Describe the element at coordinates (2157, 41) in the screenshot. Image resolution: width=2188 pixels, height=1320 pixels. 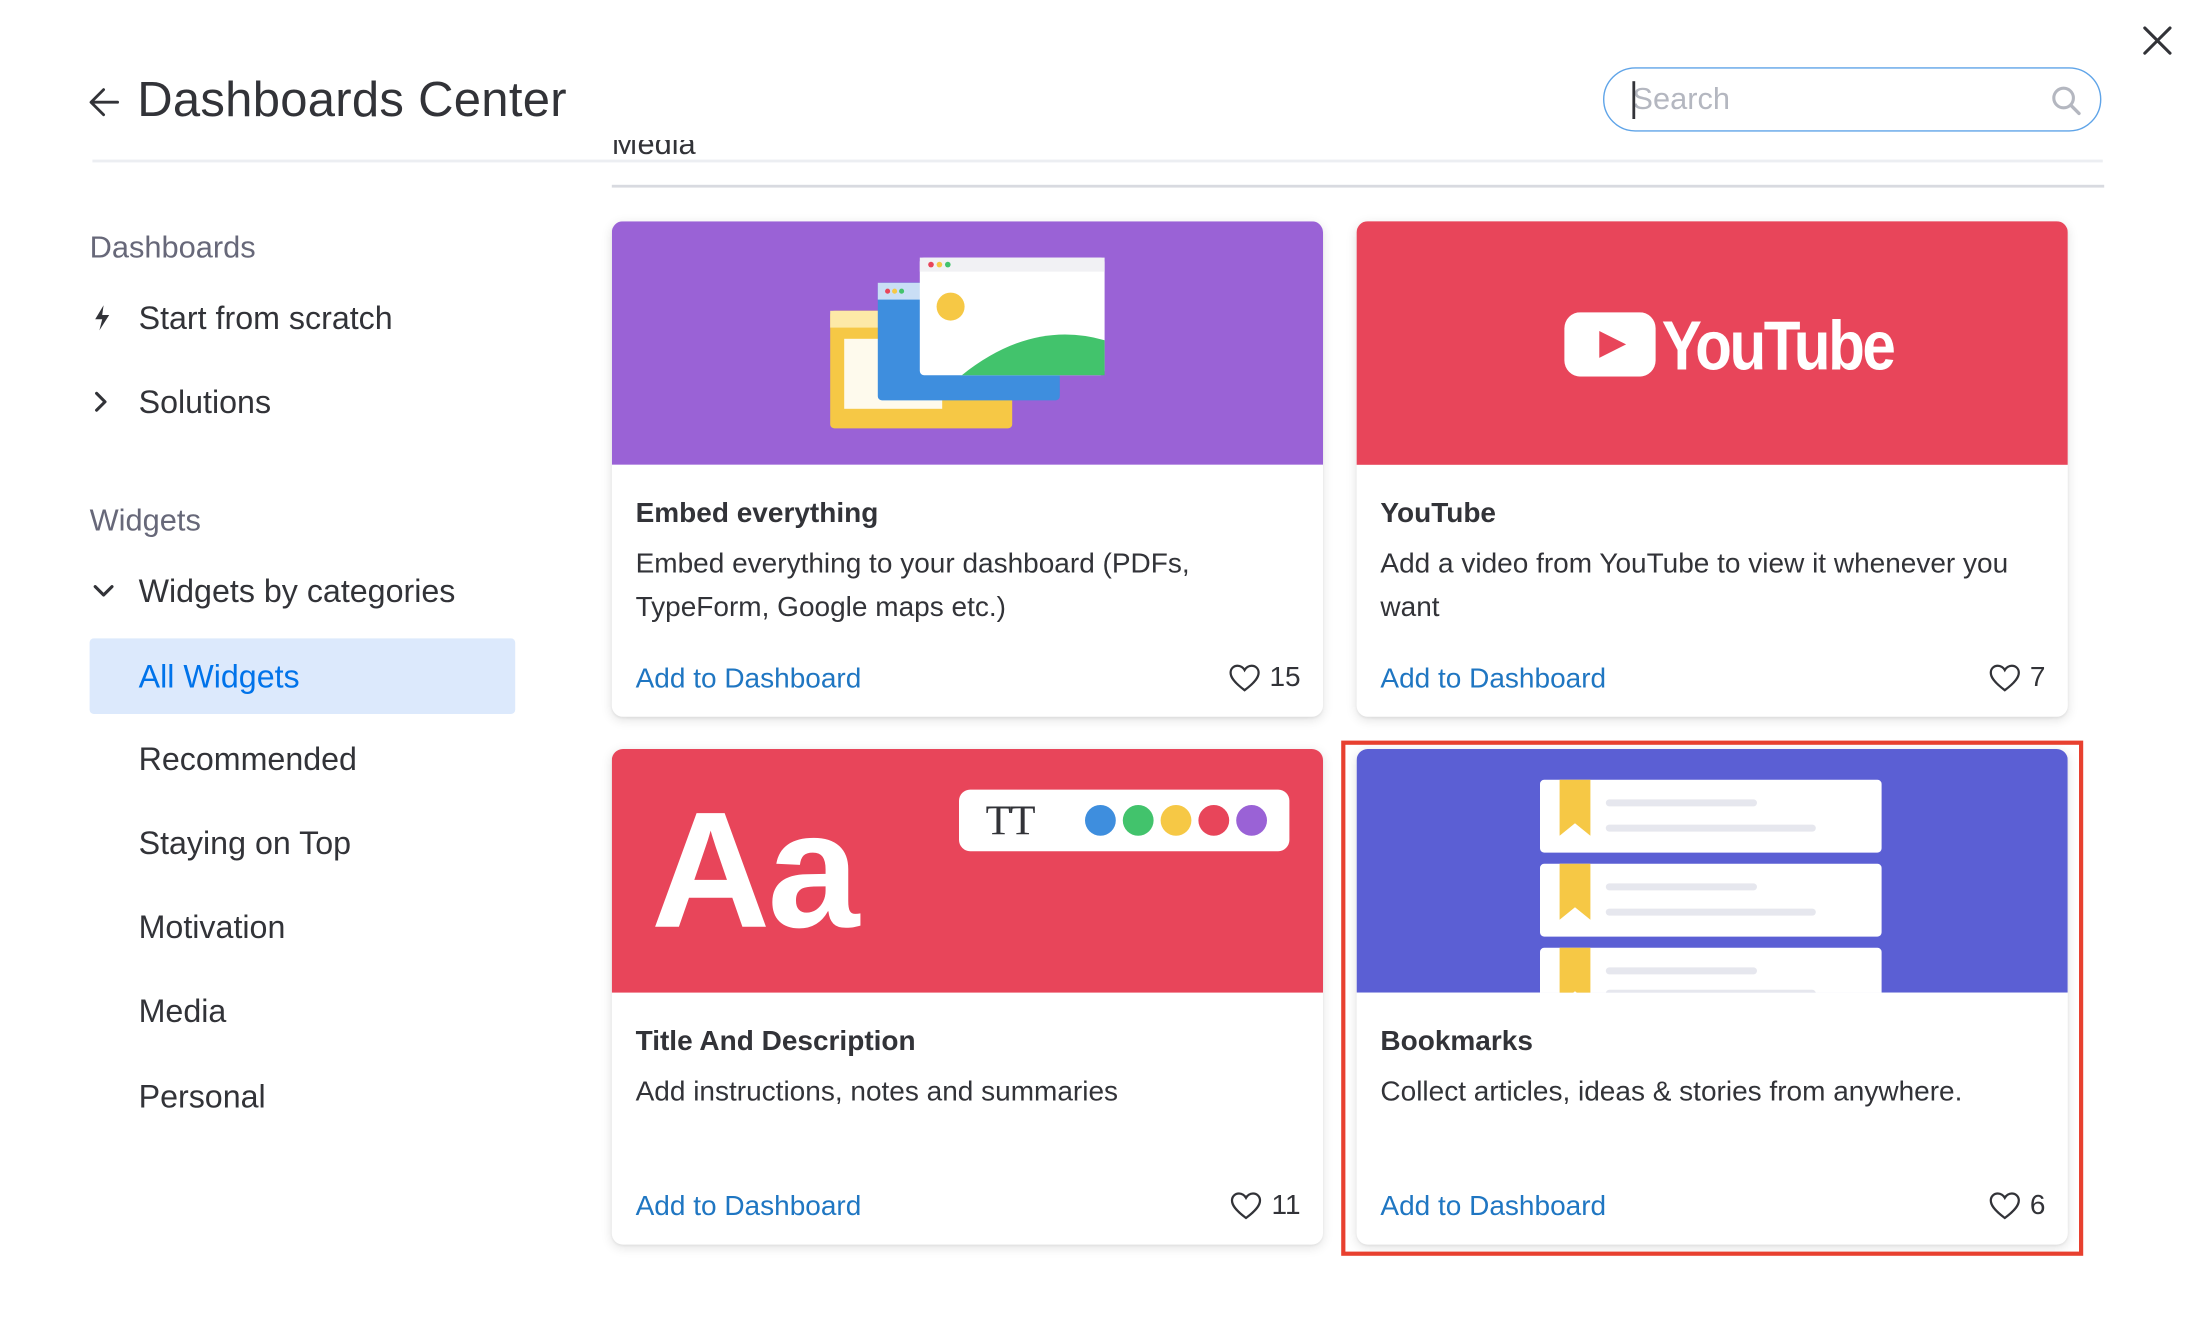
I see `close-icon` at that location.